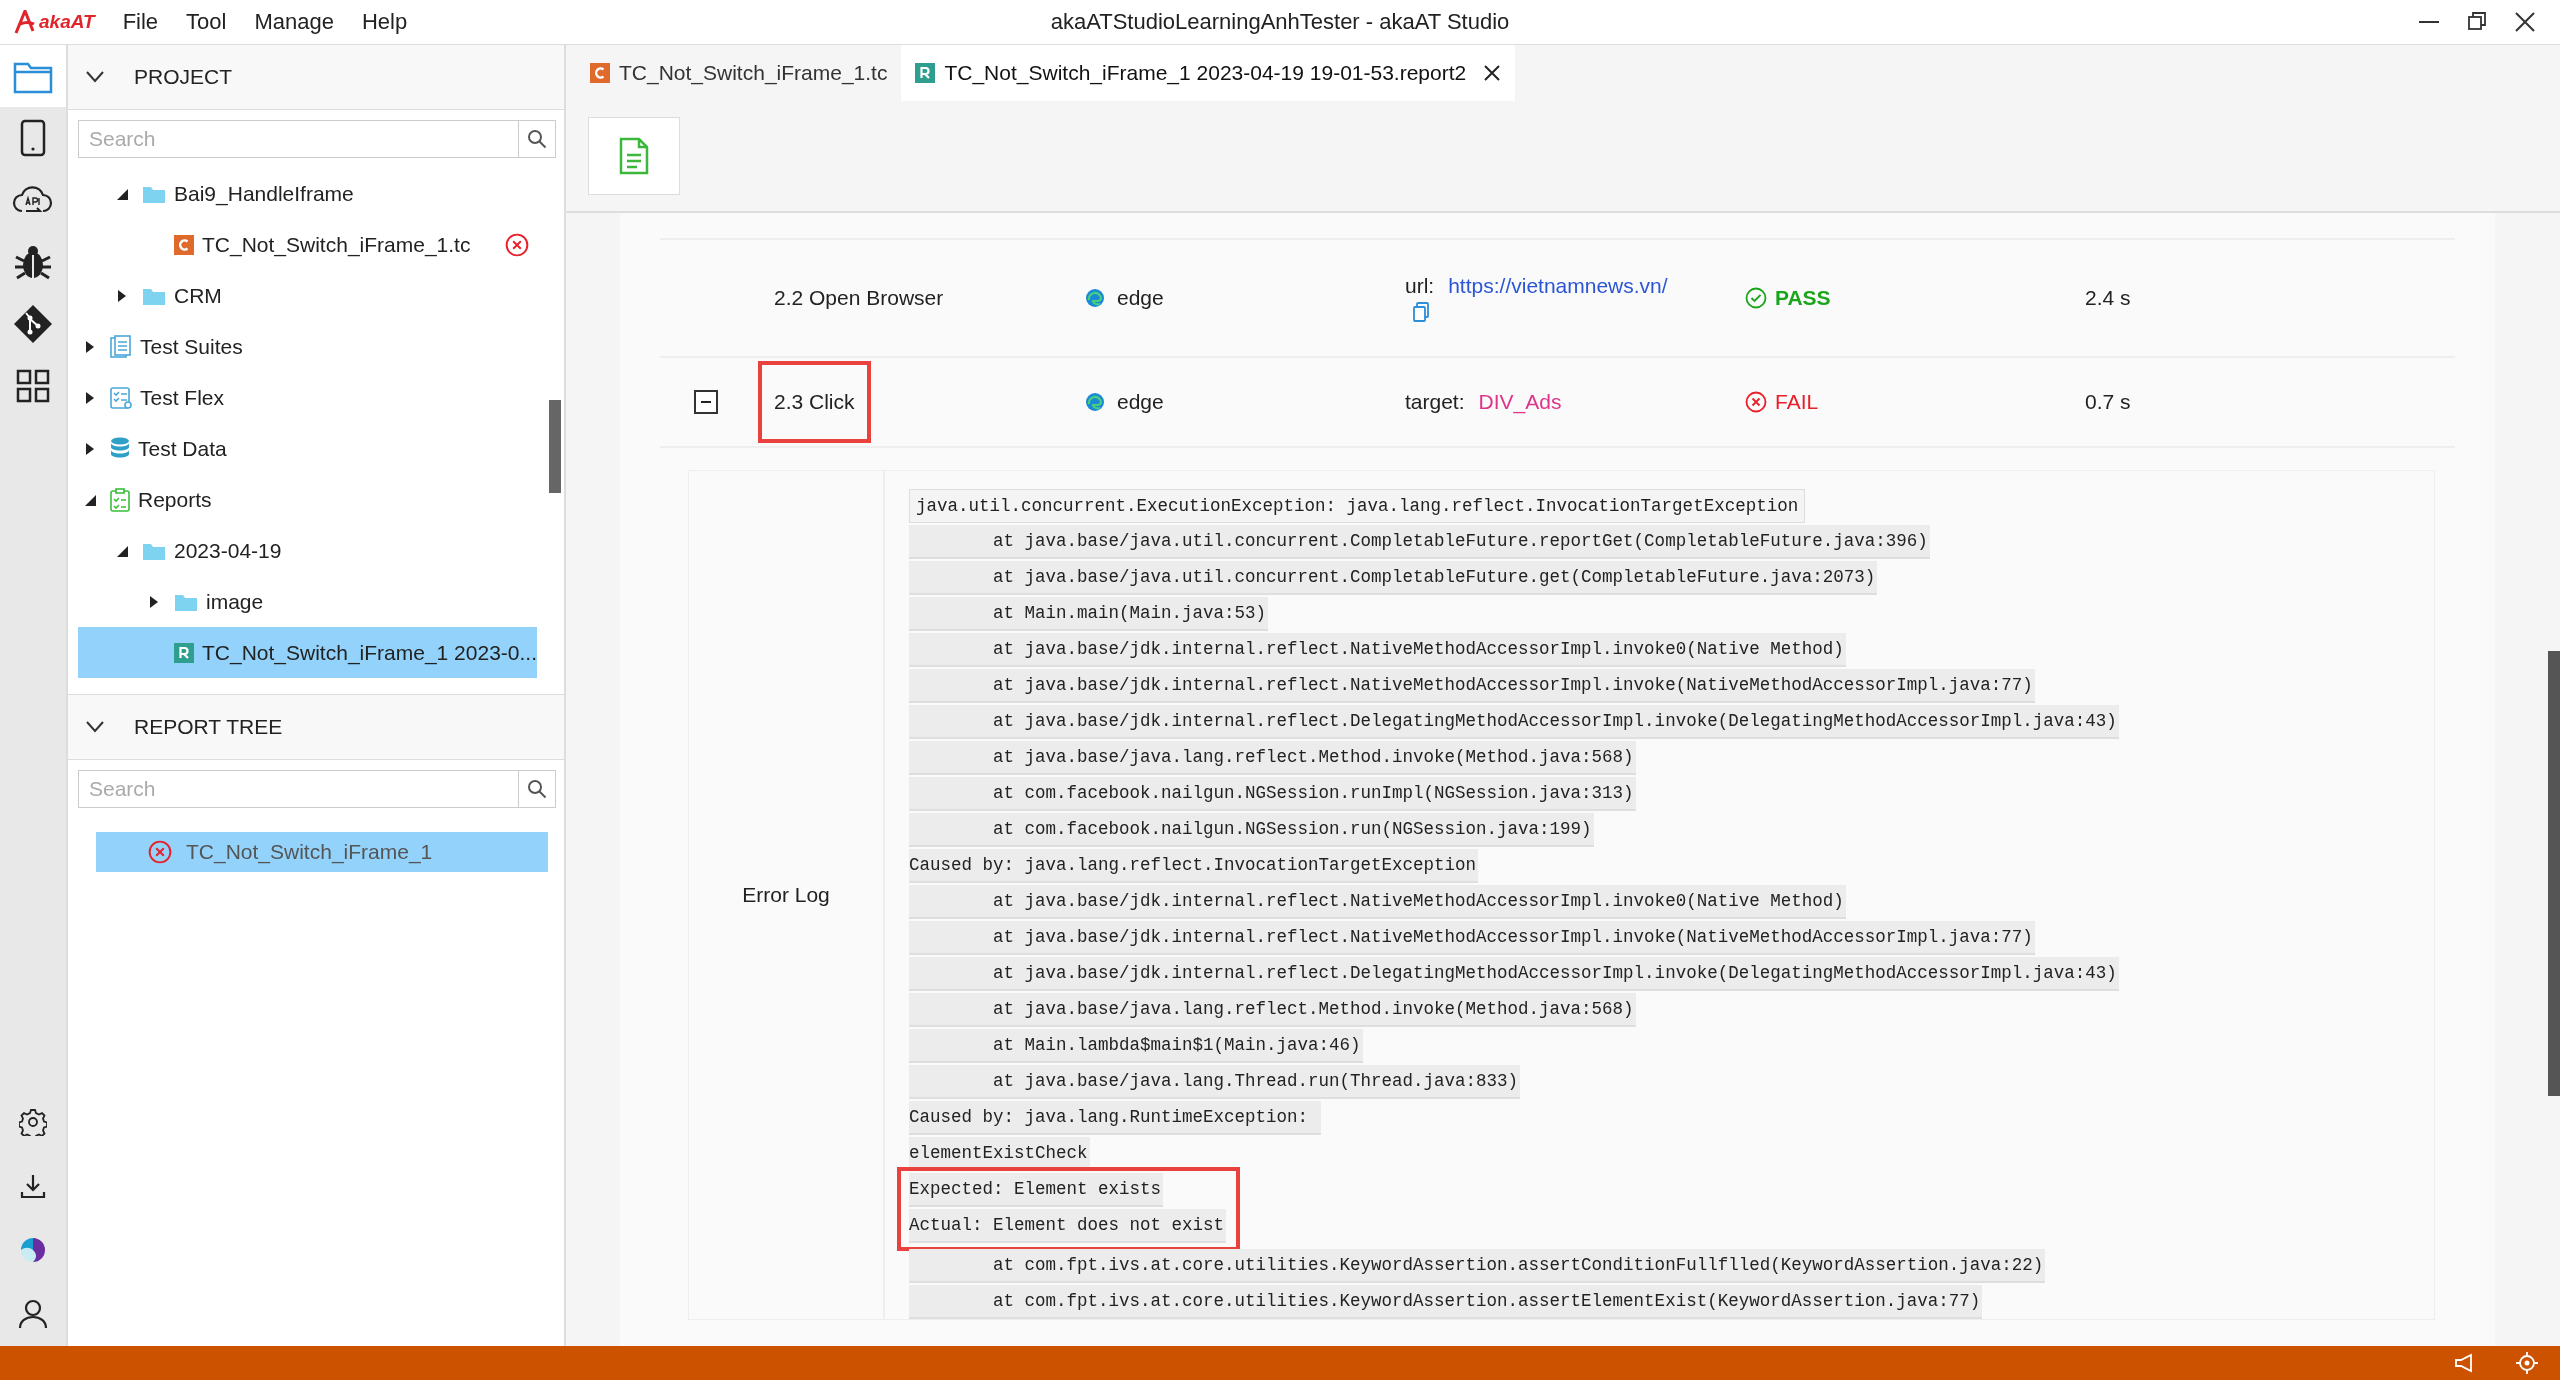  Describe the element at coordinates (307, 499) in the screenshot. I see `tree-item: Reports` at that location.